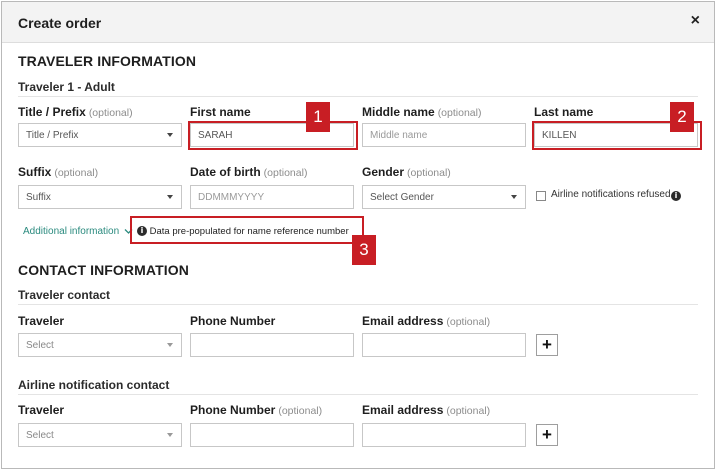 The width and height of the screenshot is (716, 470). What do you see at coordinates (107, 61) in the screenshot?
I see `traveler-info-heading: TRAVELER INFORMATION` at bounding box center [107, 61].